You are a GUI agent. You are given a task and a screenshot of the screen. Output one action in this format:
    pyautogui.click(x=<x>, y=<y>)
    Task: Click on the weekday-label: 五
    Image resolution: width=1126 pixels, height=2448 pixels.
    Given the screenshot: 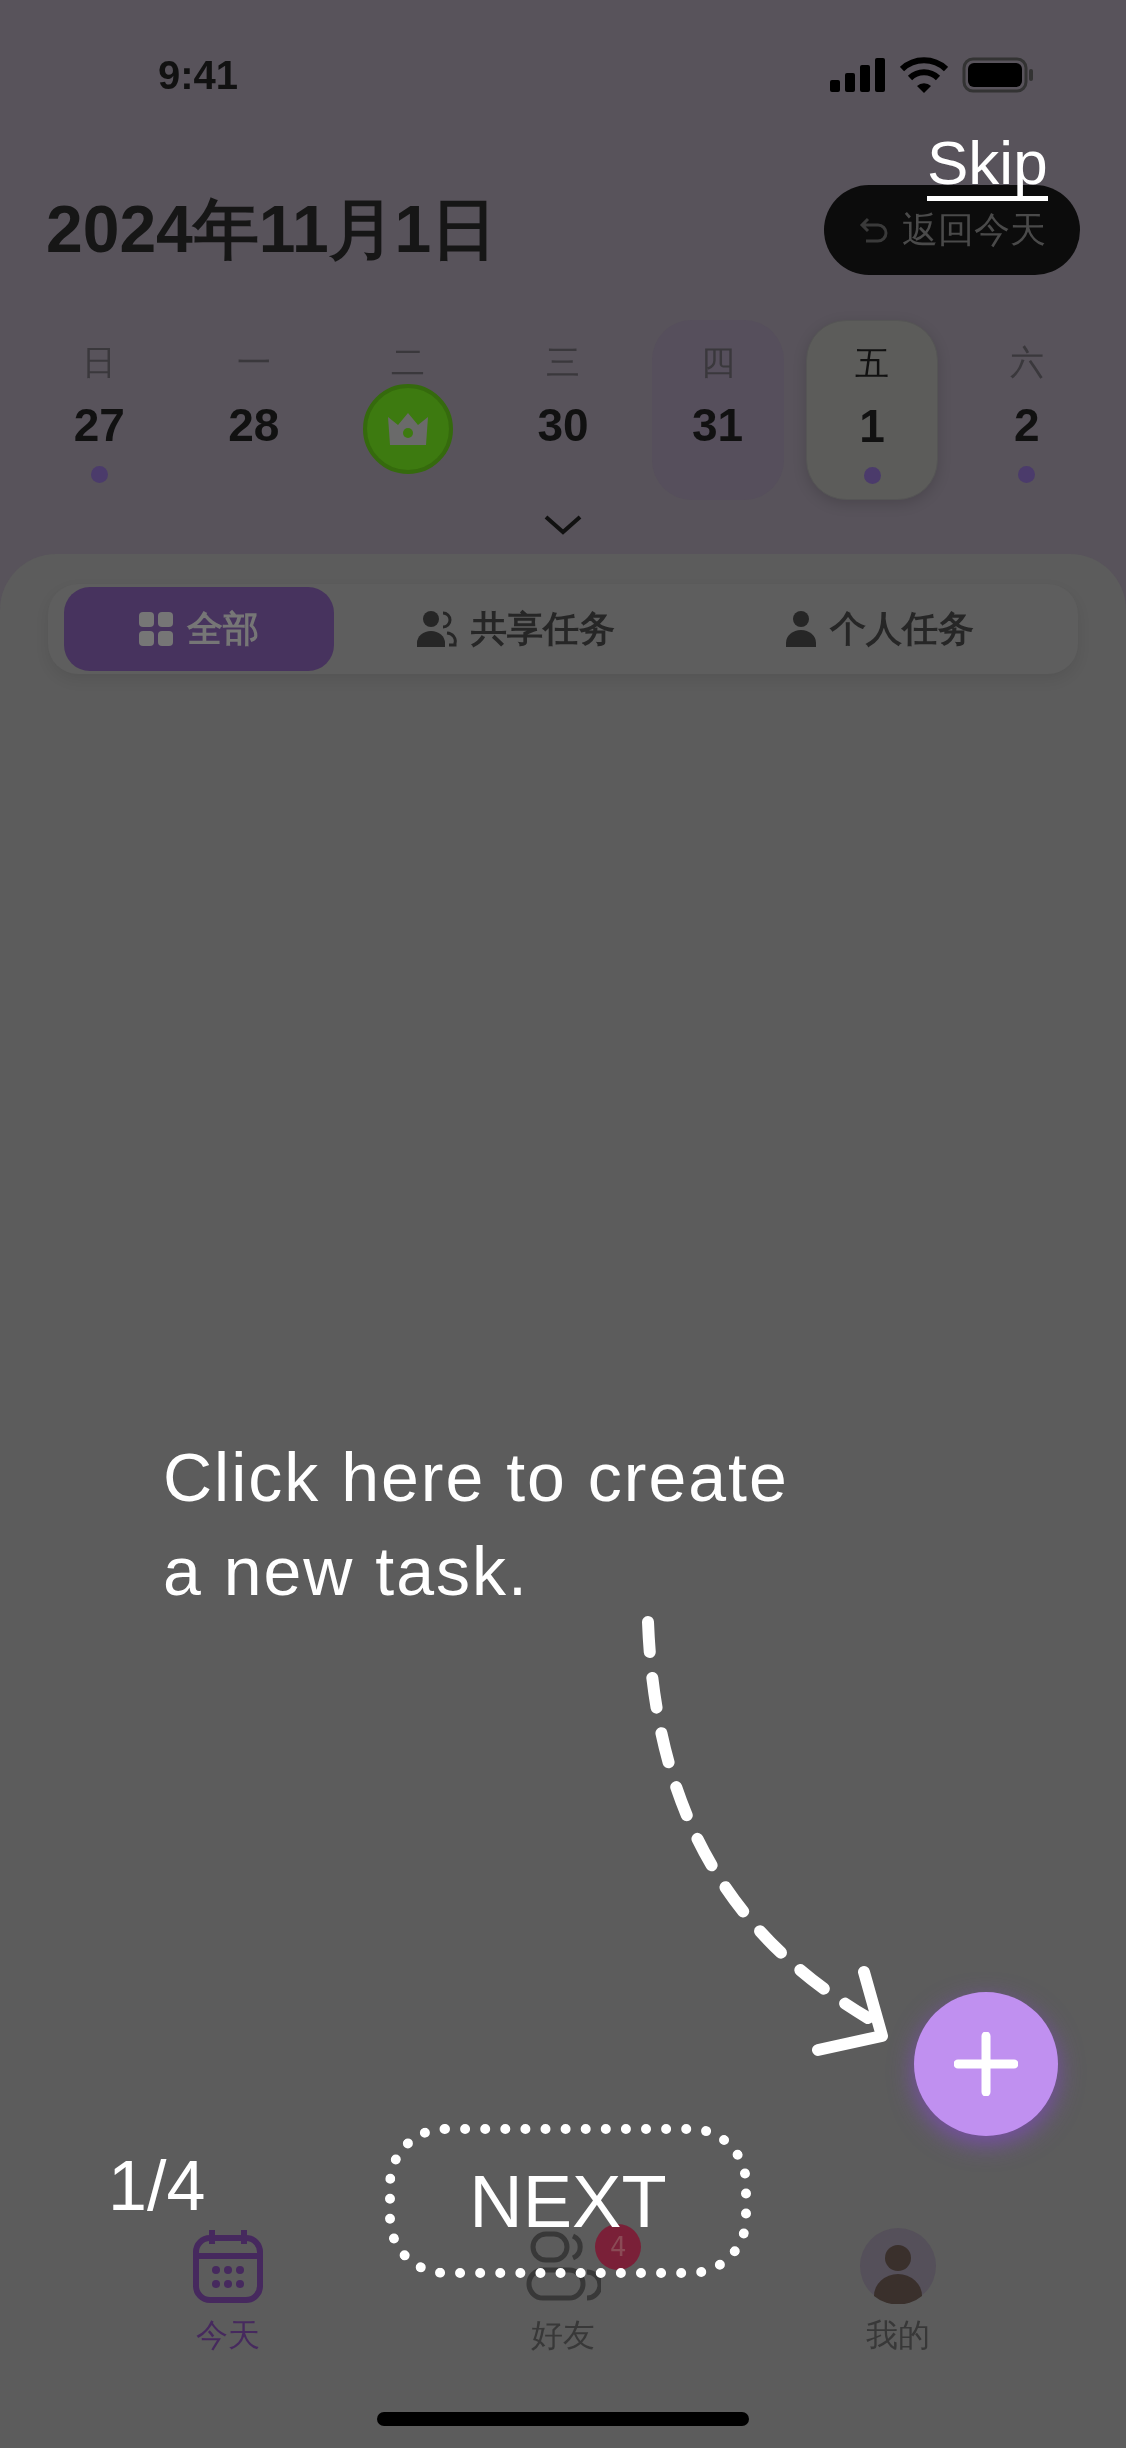 What is the action you would take?
    pyautogui.click(x=872, y=363)
    